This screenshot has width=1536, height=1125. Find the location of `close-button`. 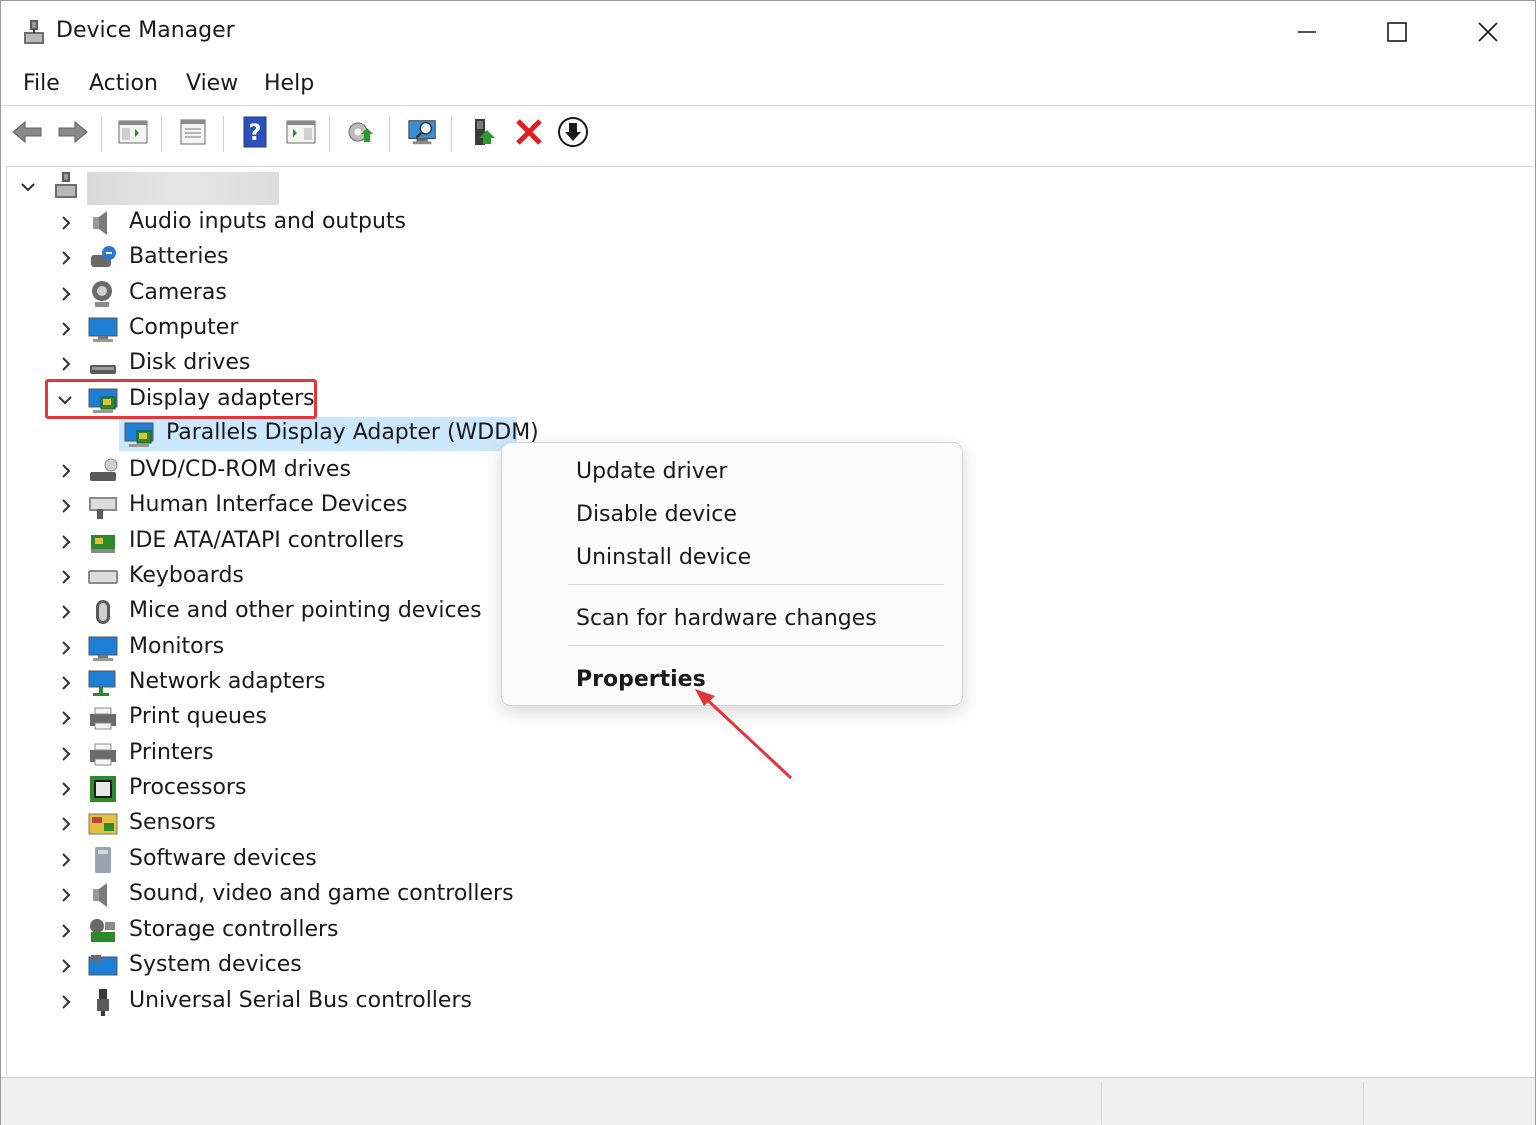

close-button is located at coordinates (1488, 32).